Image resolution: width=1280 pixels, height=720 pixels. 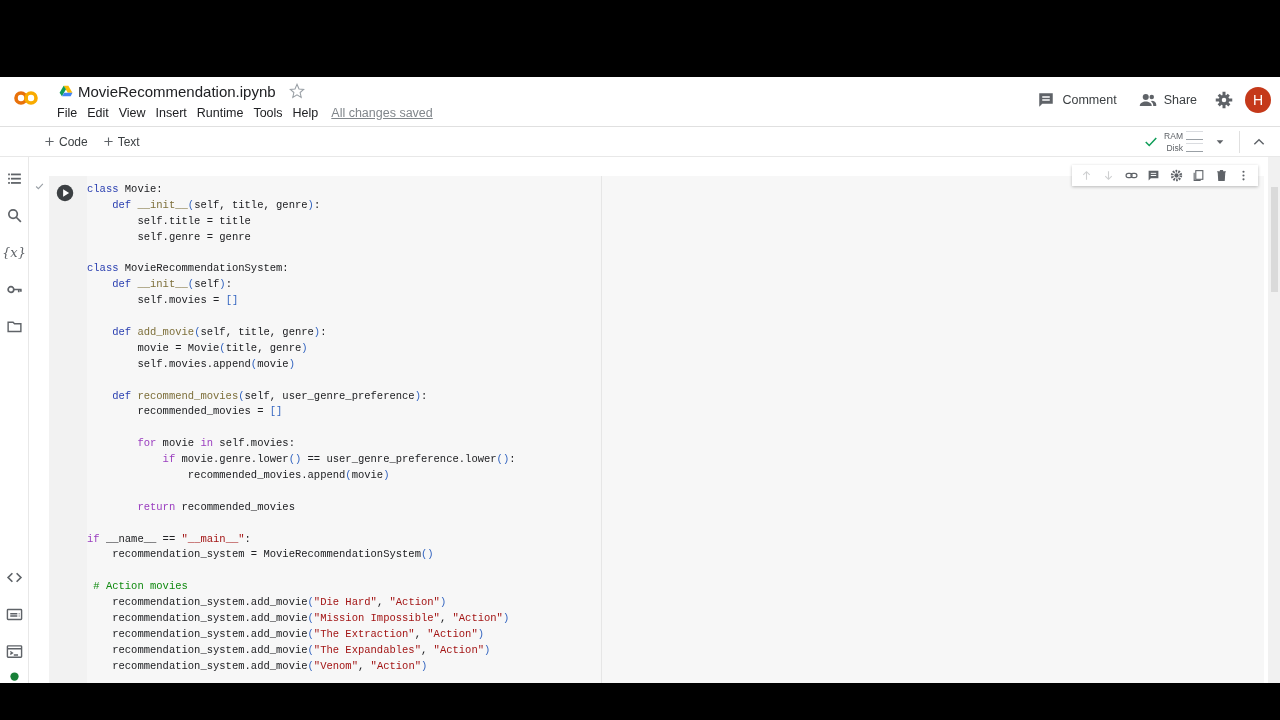 What do you see at coordinates (215, 444) in the screenshot?
I see `code-line: for movie in self.movies:` at bounding box center [215, 444].